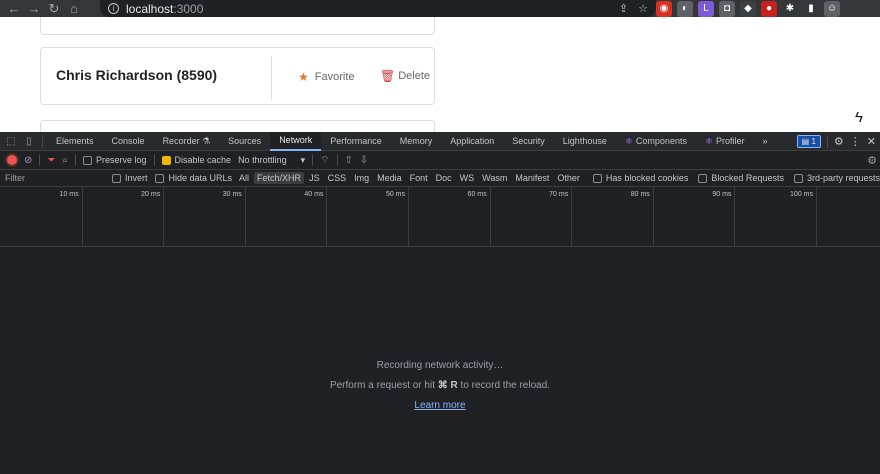  What do you see at coordinates (872, 160) in the screenshot?
I see `network-settings-gear-icon: ⚙` at bounding box center [872, 160].